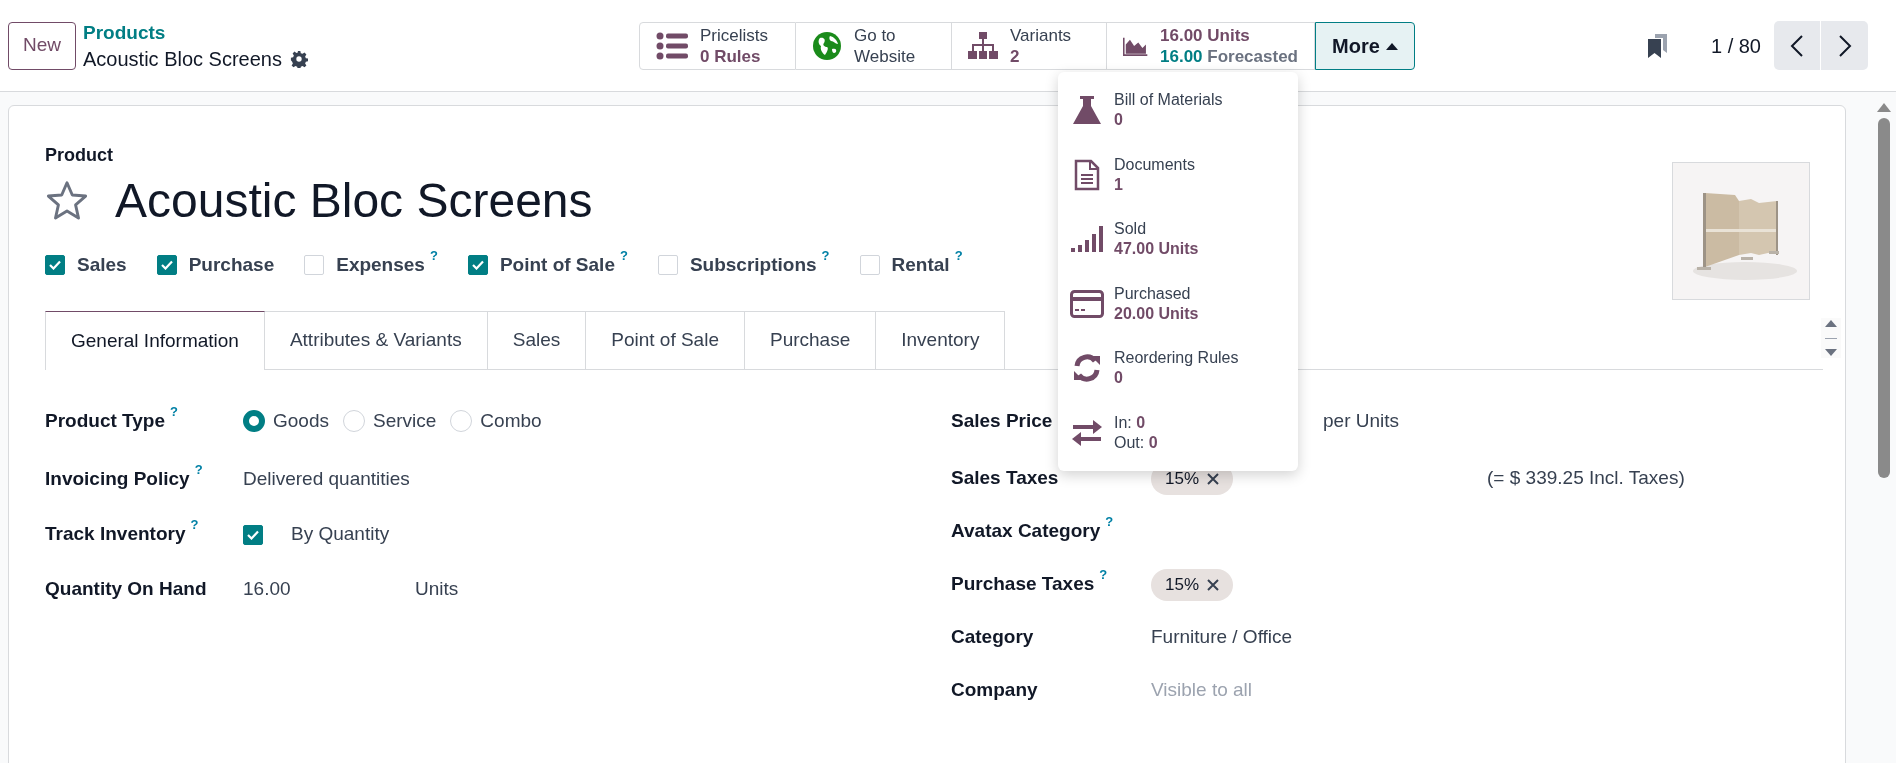 Image resolution: width=1896 pixels, height=763 pixels. I want to click on scrollbar-thumb, so click(1884, 298).